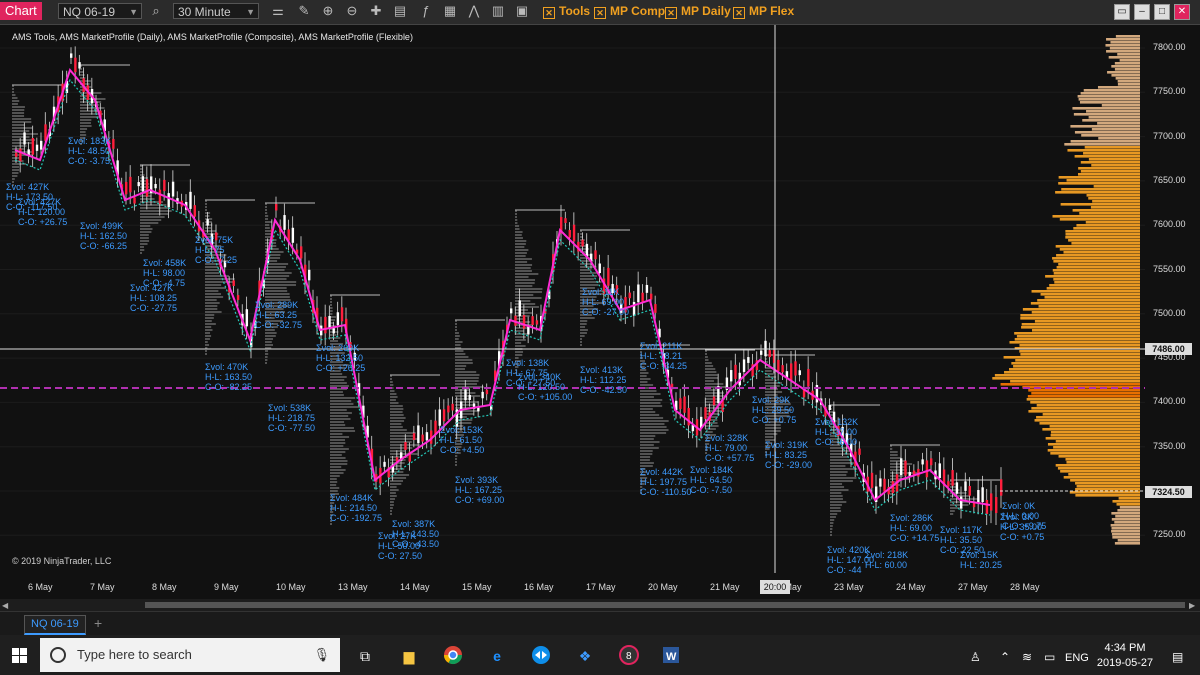 This screenshot has height=675, width=1200. What do you see at coordinates (400, 11) in the screenshot?
I see `properties-icon: ▤` at bounding box center [400, 11].